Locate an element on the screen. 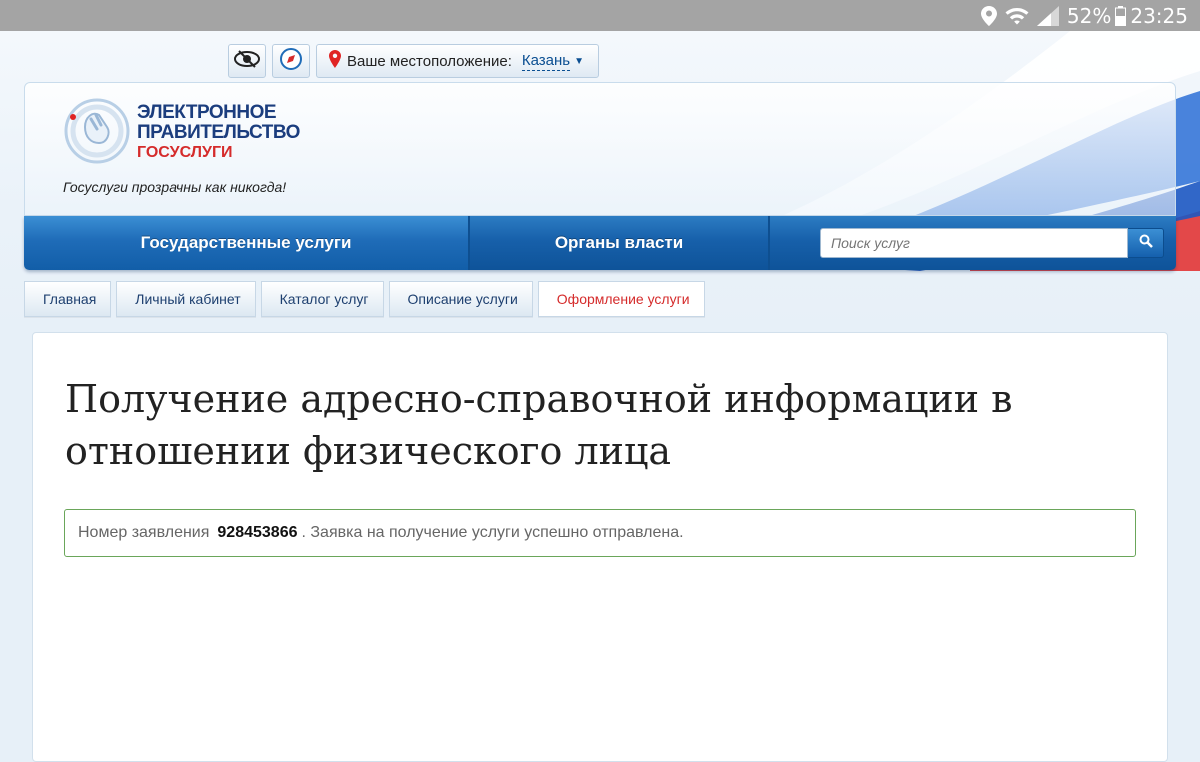 This screenshot has width=1200, height=762. compass-icon is located at coordinates (291, 61).